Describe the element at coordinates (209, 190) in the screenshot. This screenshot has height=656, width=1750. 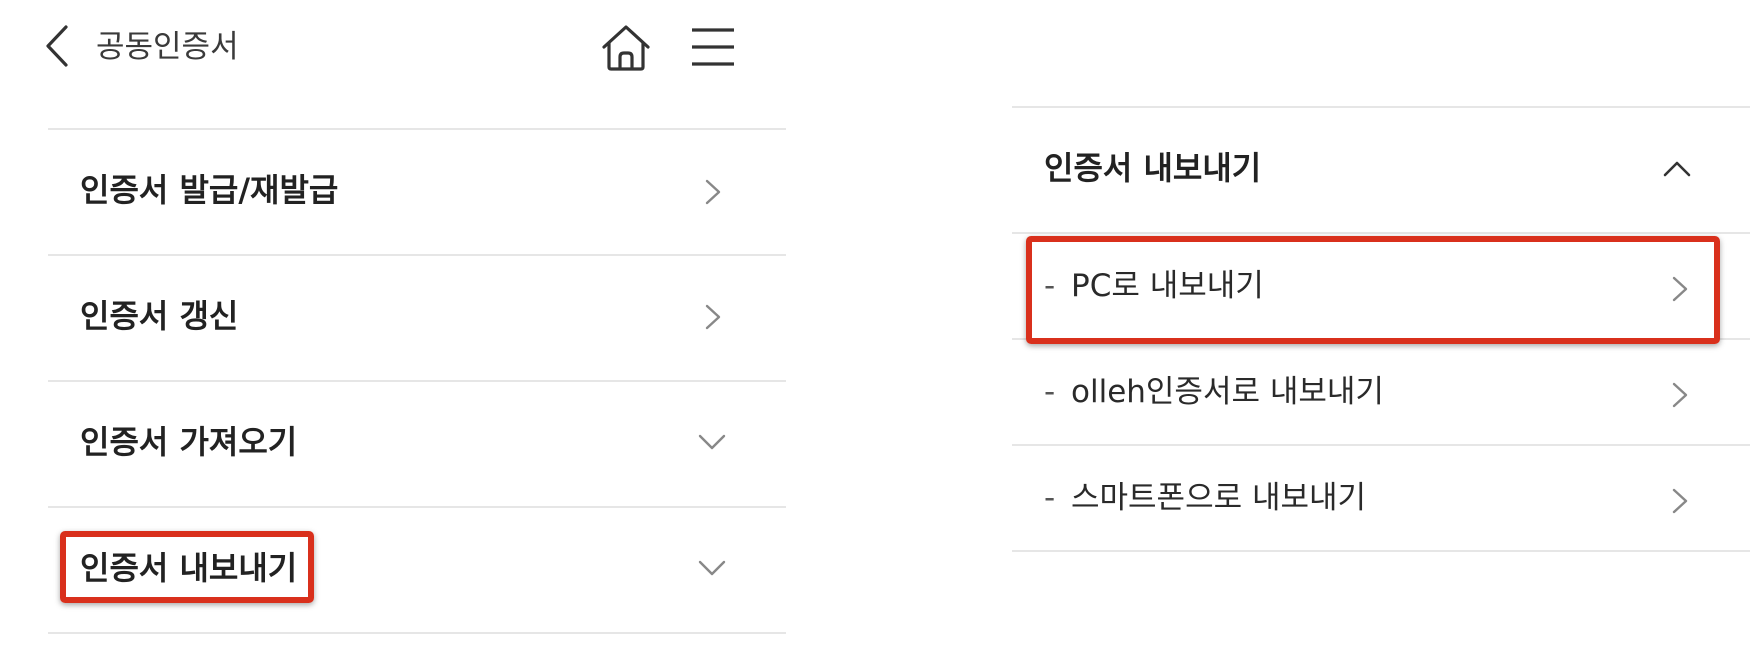
I see `menu-item-label: 인증서 발급/재발급` at that location.